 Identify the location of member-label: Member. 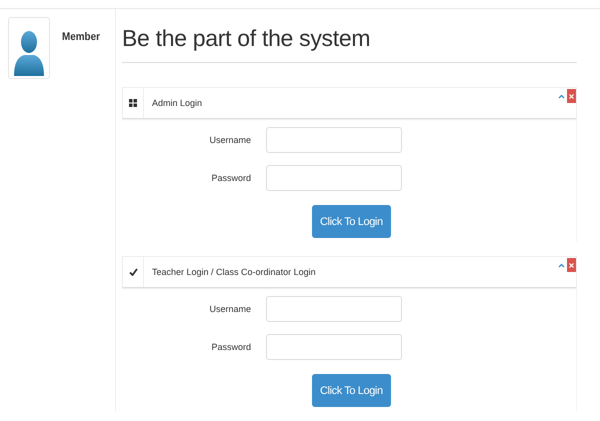
(81, 38).